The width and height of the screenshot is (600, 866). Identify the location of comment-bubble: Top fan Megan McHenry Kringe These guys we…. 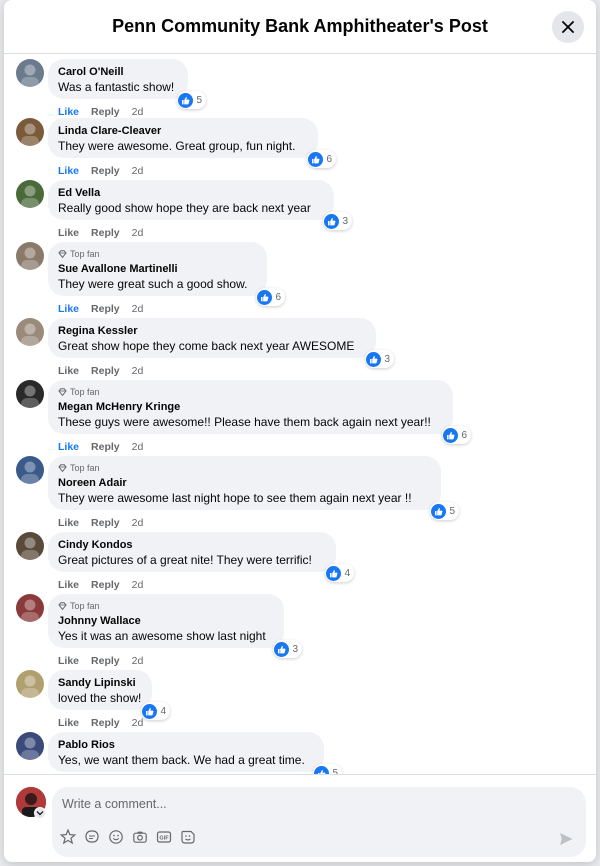
(259, 412).